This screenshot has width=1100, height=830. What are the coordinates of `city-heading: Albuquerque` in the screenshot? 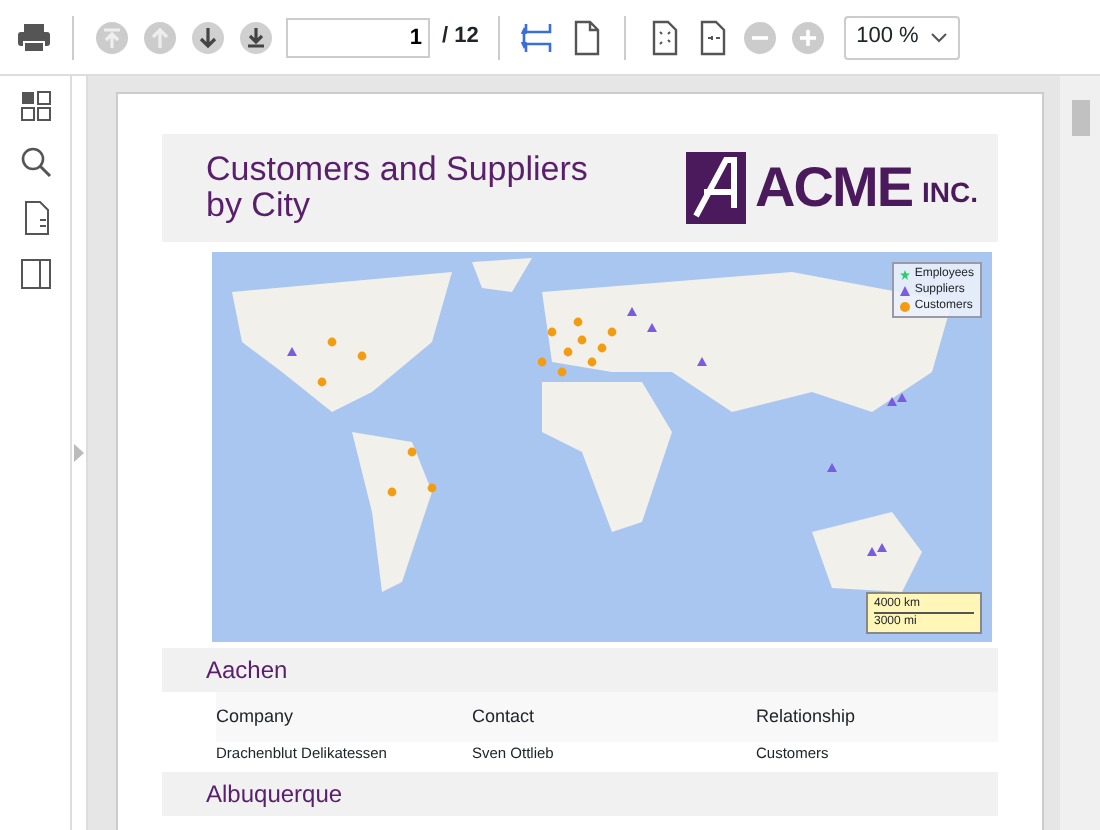 It's located at (580, 794).